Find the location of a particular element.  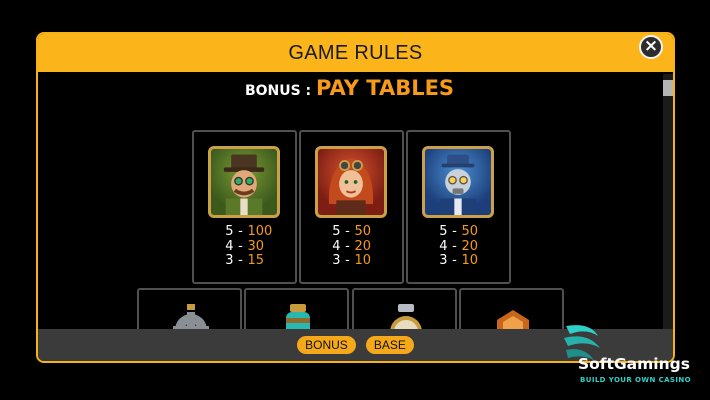

payout-list: 5-100 4-30 3-15 is located at coordinates (244, 246).